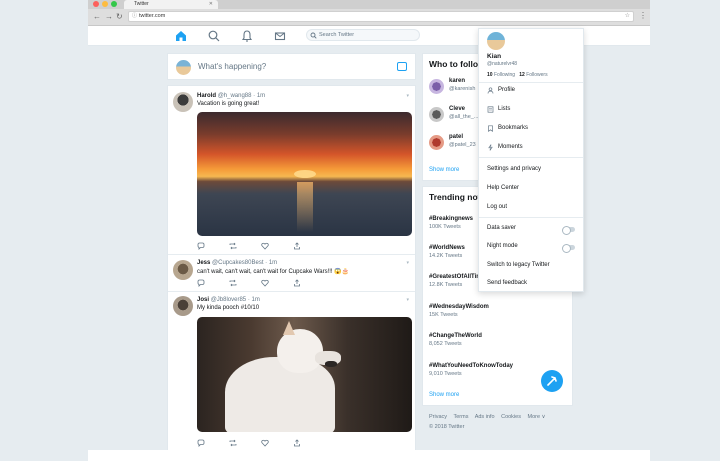 This screenshot has height=461, width=720. I want to click on menu-item-lists: Lists, so click(504, 109).